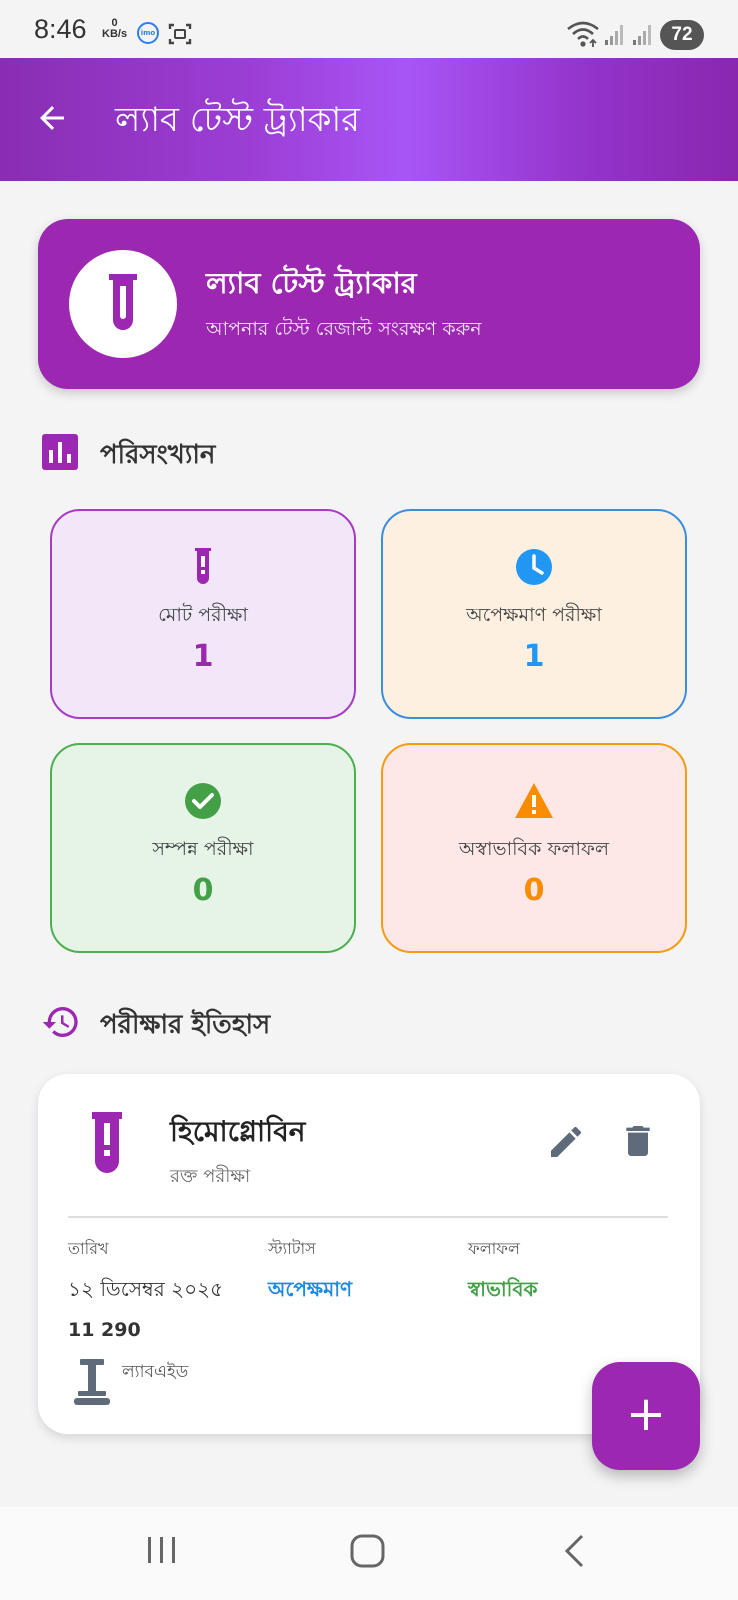 The image size is (738, 1600). Describe the element at coordinates (369, 29) in the screenshot. I see `status-bar: 8:46 0 KB/s imo 72` at that location.